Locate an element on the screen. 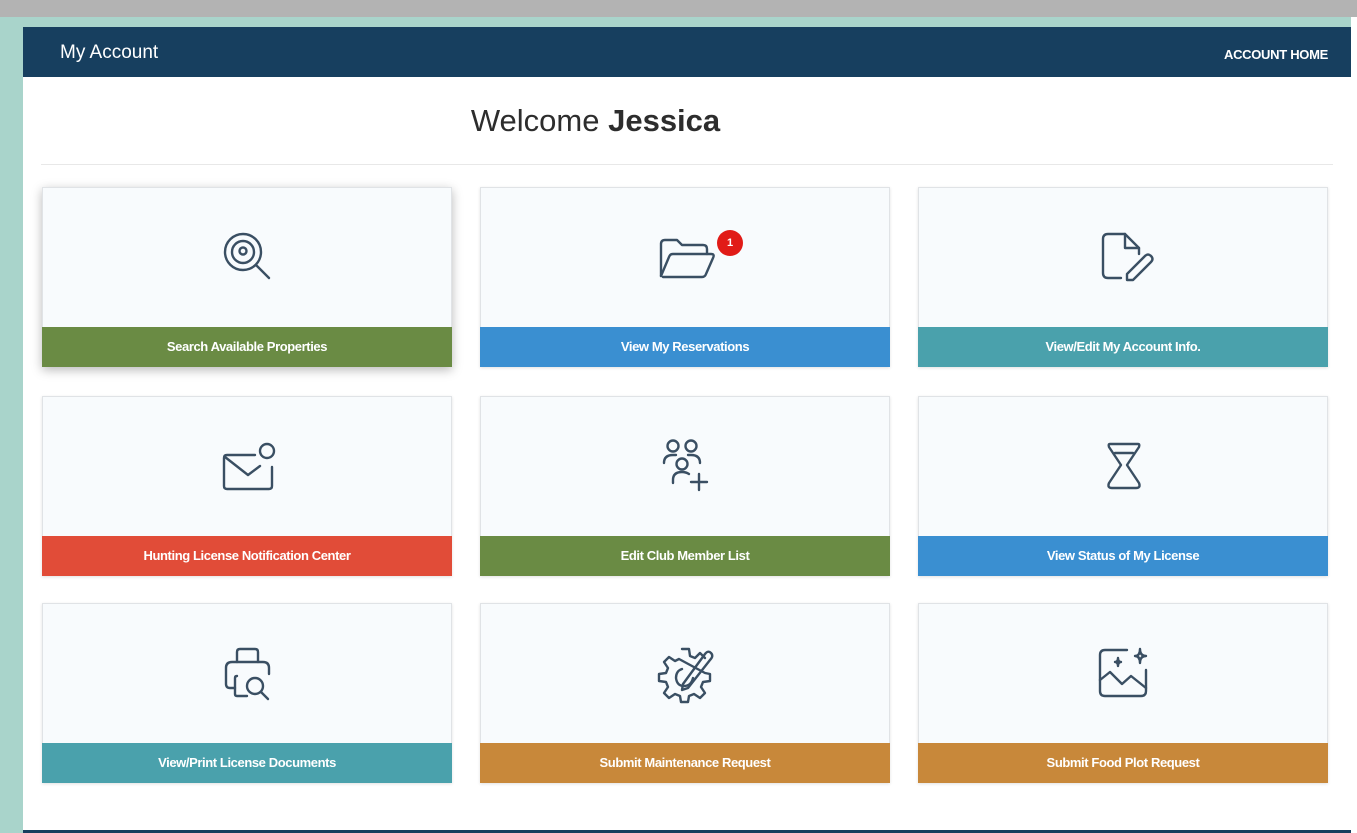  document-edit-icon is located at coordinates (1124, 257).